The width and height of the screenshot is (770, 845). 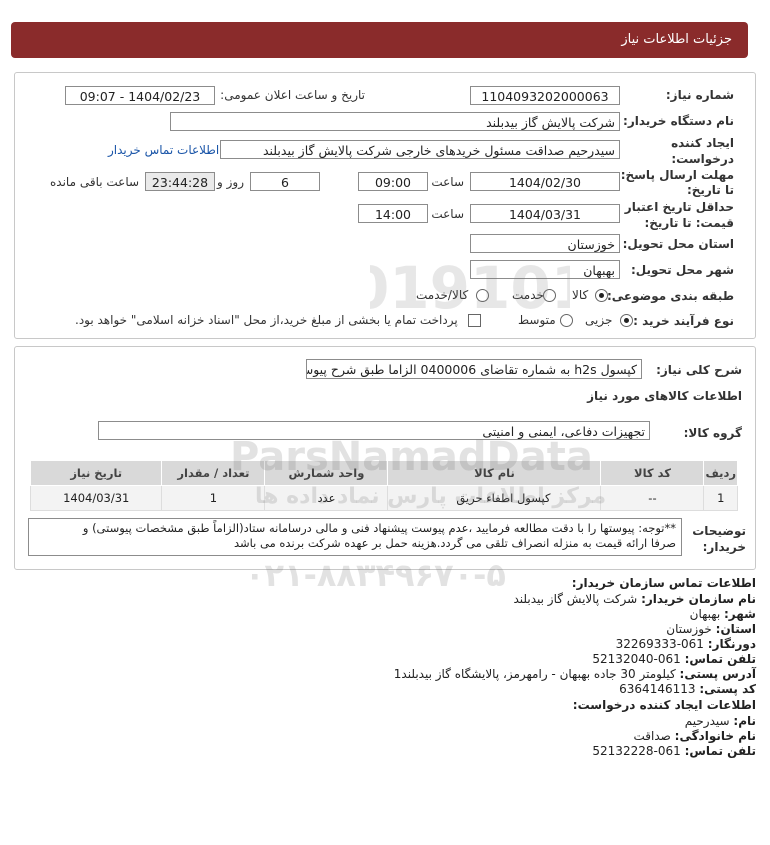 I want to click on deadline-date-field: 1404/02/30, so click(x=545, y=181).